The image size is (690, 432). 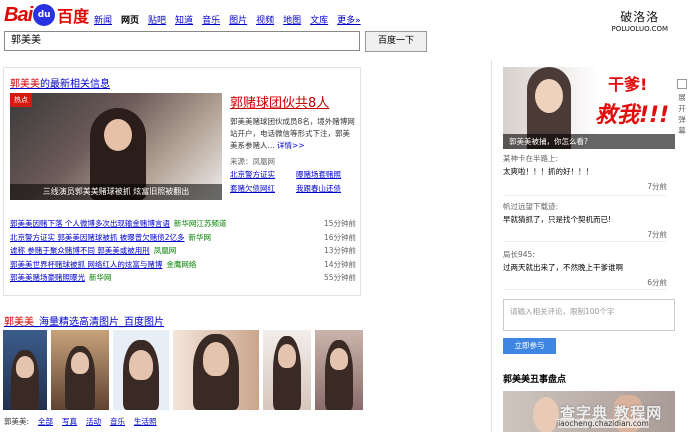 I want to click on list-item: 郭美美世界杯赌球被抓 网络红人的炫富与赌博 金鹰网络 14分钟前, so click(x=183, y=265).